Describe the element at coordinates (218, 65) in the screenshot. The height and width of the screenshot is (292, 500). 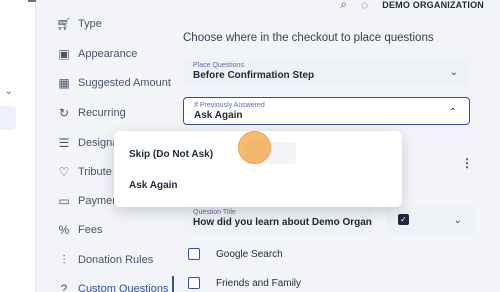
I see `field-label: Place Questions` at that location.